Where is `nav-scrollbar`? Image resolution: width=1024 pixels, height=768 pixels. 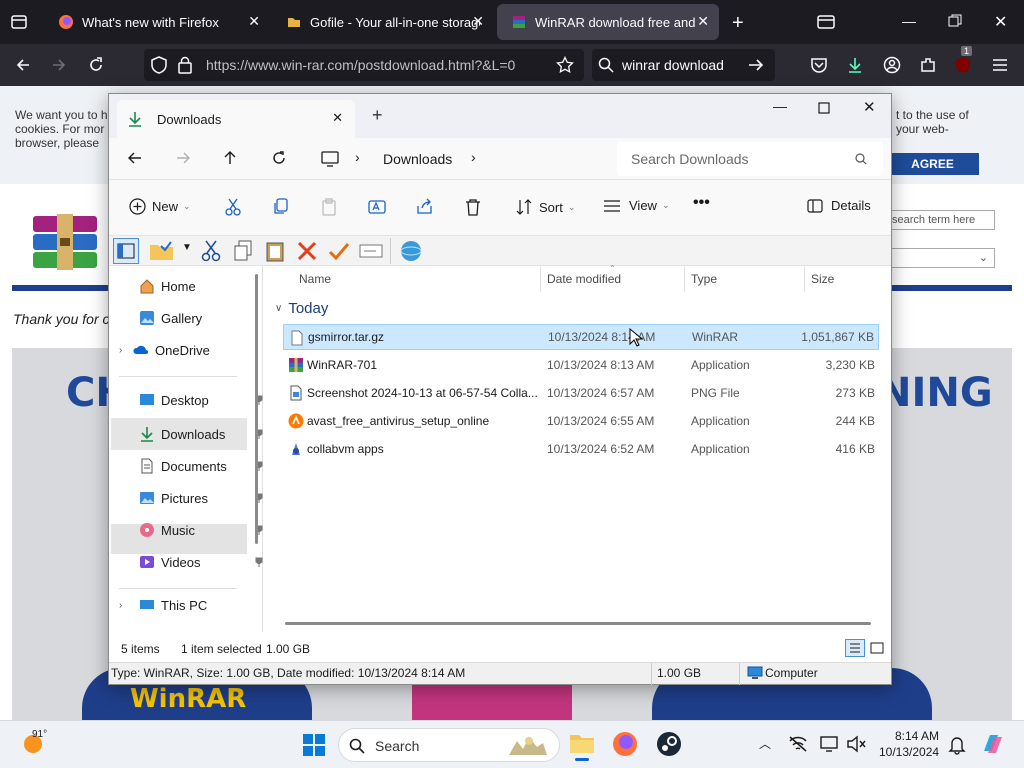
nav-scrollbar is located at coordinates (256, 409).